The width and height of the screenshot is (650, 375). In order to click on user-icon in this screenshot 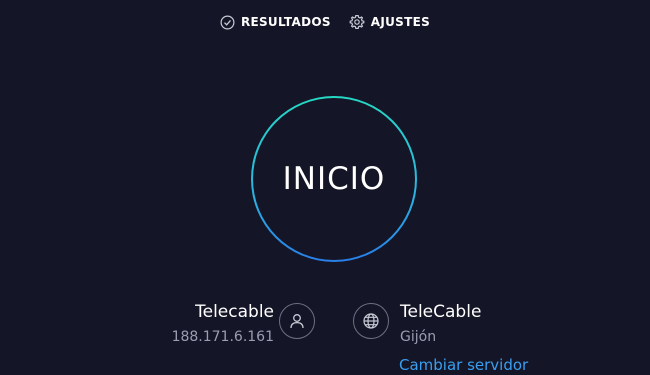, I will do `click(297, 321)`.